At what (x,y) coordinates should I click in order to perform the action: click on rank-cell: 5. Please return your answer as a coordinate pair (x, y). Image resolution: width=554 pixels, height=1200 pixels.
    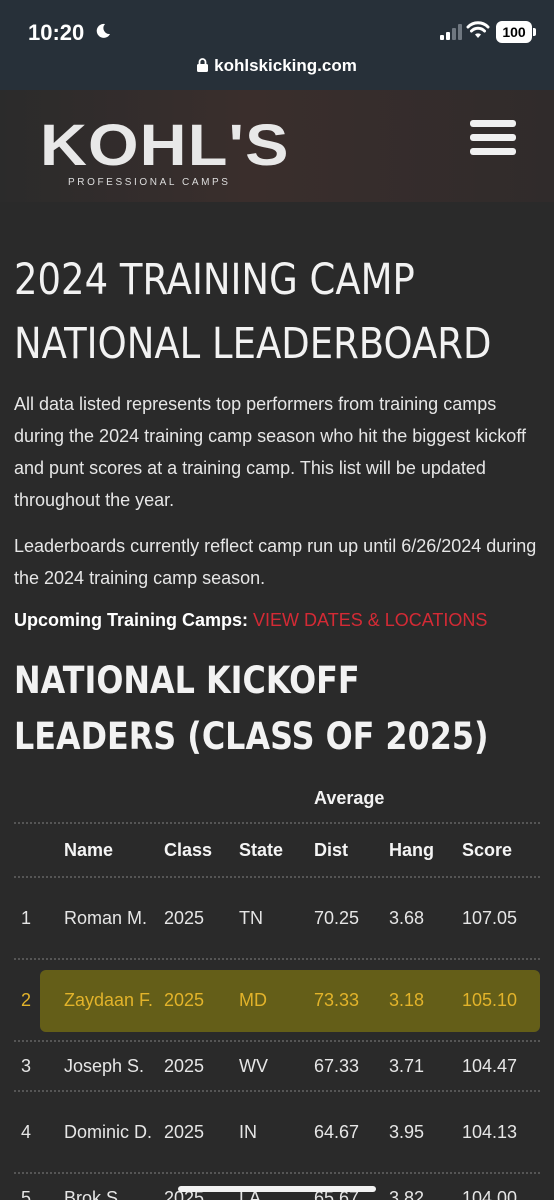
    Looking at the image, I should click on (26, 1194).